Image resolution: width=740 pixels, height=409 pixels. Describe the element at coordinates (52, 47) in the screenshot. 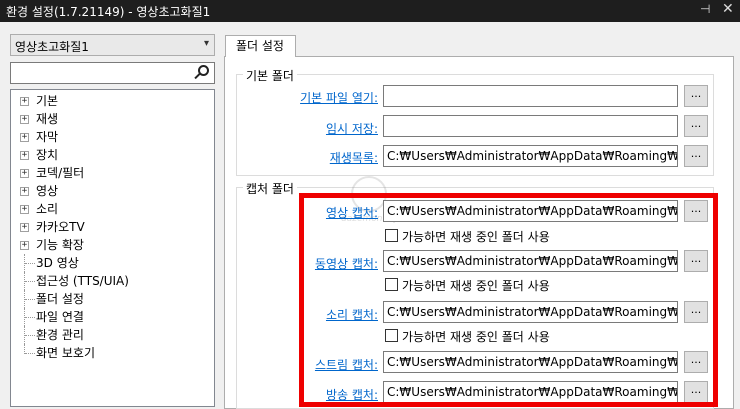

I see `preset-select-value: 영상초고화질1` at that location.